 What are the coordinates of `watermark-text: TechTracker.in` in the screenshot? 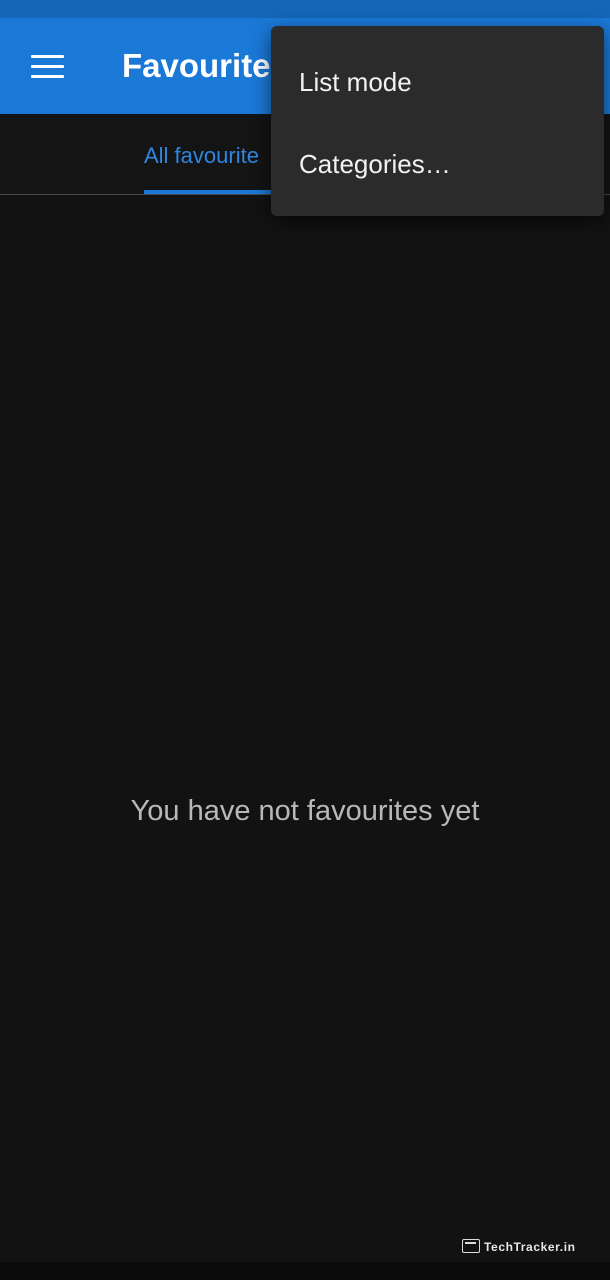 It's located at (530, 1247).